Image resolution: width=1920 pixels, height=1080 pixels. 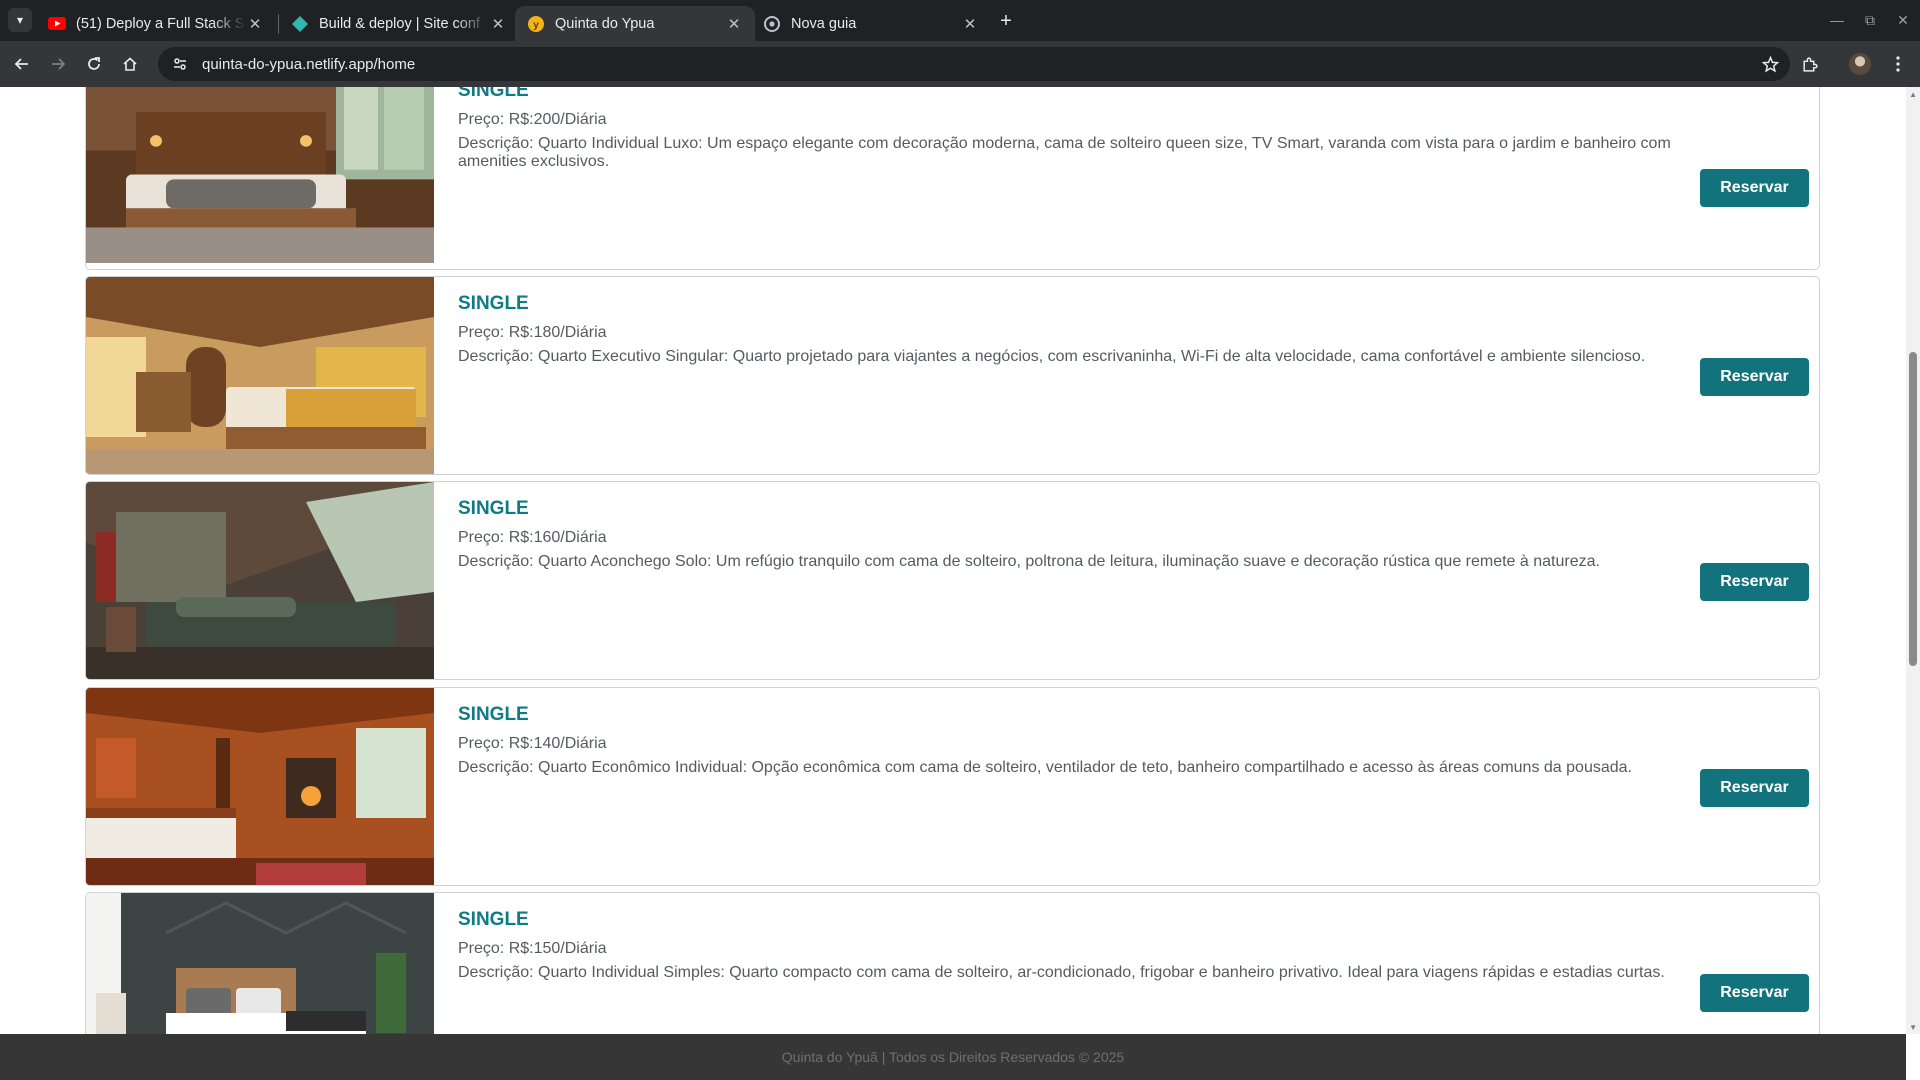 I want to click on extensions-puzzle-icon, so click(x=1809, y=64).